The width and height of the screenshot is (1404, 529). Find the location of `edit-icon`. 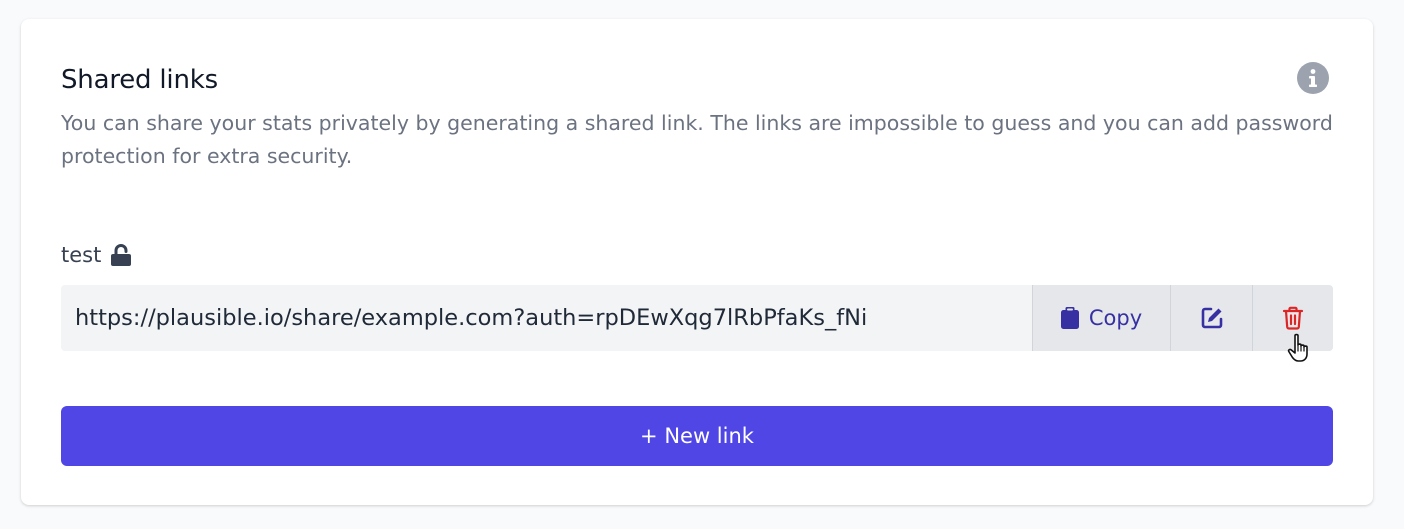

edit-icon is located at coordinates (1211, 318).